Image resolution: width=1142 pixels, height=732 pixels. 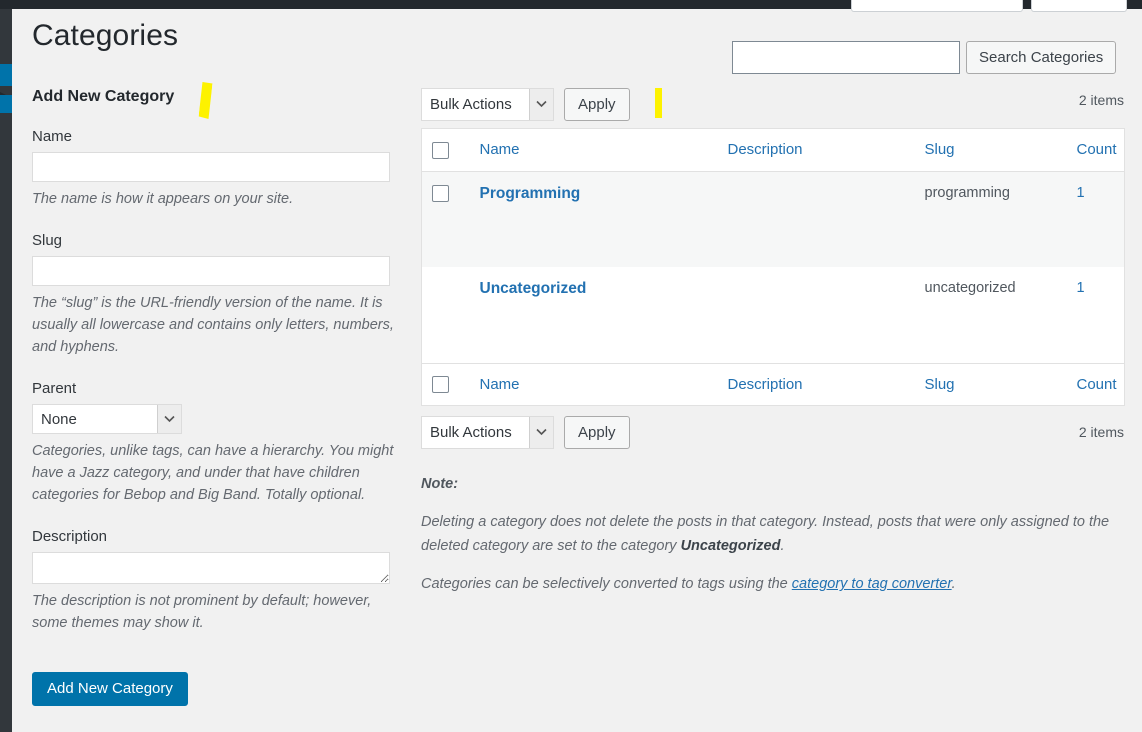 What do you see at coordinates (594, 315) in the screenshot?
I see `row-name-cell: Uncategorized` at bounding box center [594, 315].